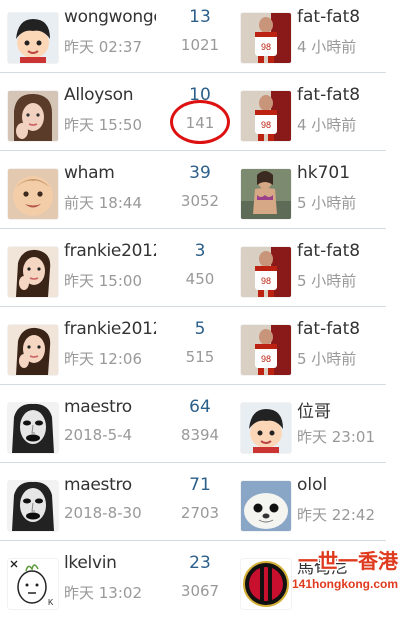 The width and height of the screenshot is (401, 624). I want to click on post-time: 昨天 15:50, so click(103, 125).